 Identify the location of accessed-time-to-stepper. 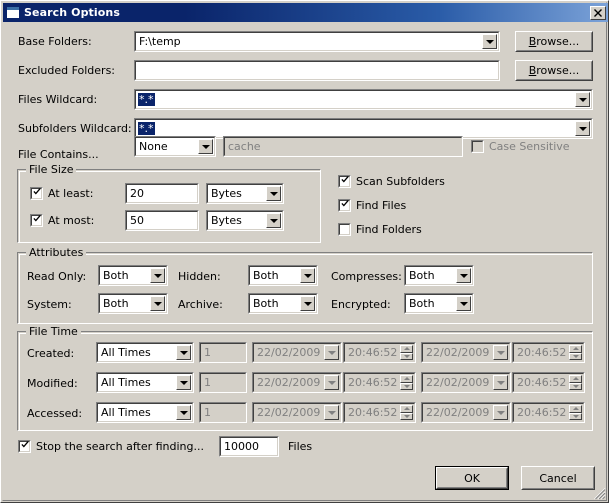
(575, 412).